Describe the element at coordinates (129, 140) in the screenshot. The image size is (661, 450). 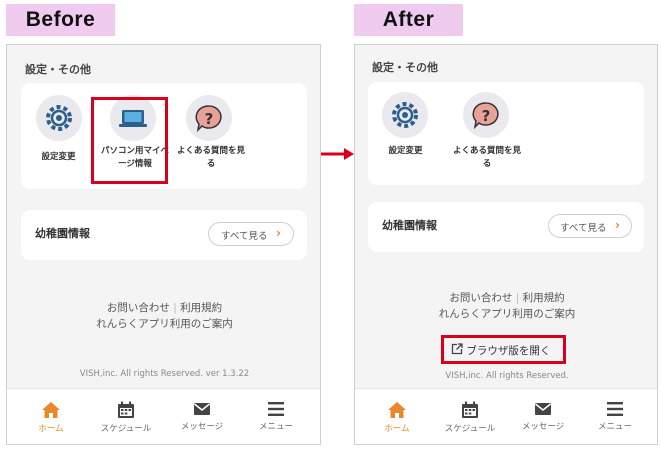
I see `highlight-pc-mypage` at that location.